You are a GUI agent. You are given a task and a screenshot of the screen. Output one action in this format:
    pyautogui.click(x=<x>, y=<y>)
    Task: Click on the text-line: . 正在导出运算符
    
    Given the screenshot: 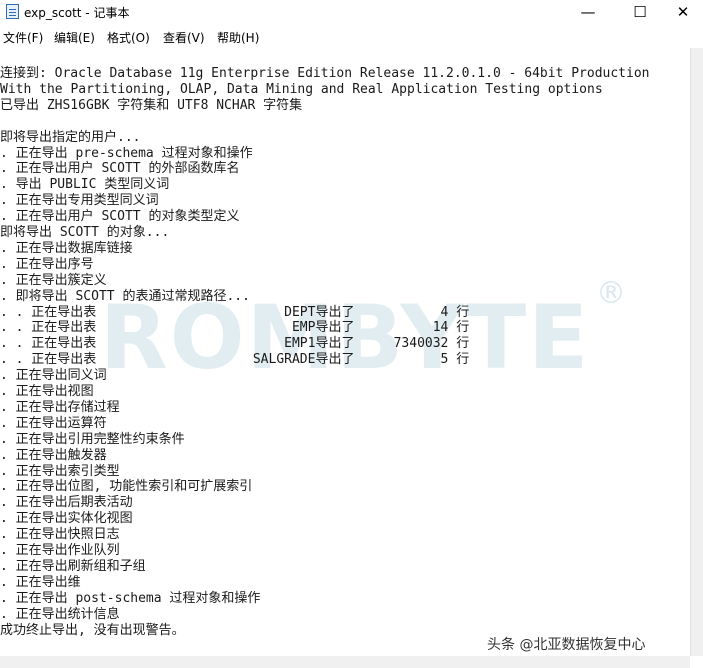 What is the action you would take?
    pyautogui.click(x=53, y=423)
    